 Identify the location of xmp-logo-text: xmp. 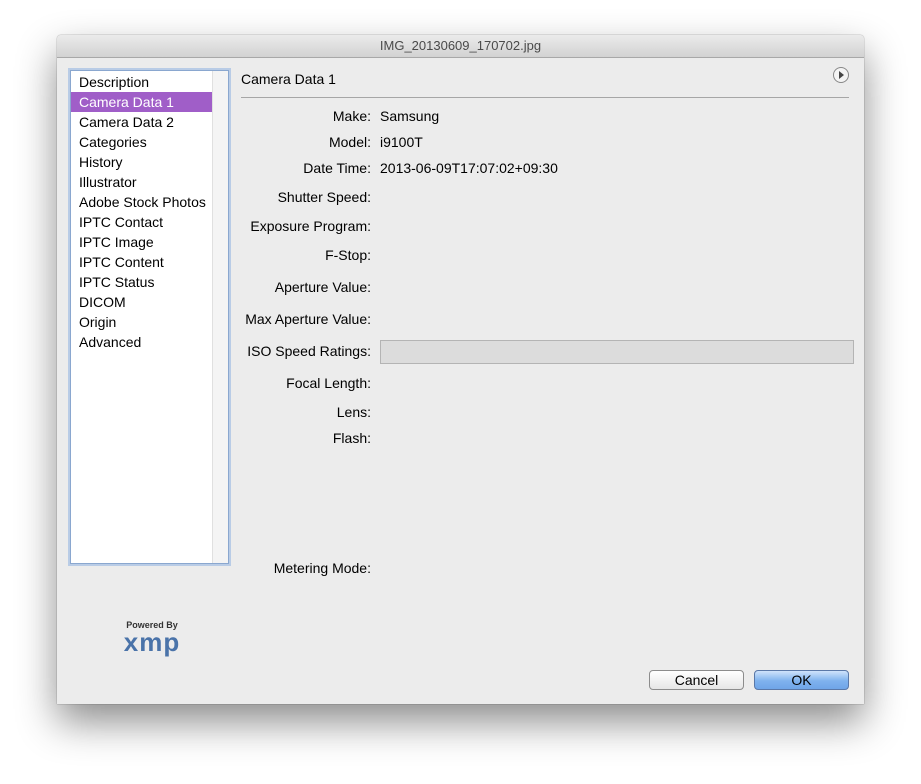
(152, 642).